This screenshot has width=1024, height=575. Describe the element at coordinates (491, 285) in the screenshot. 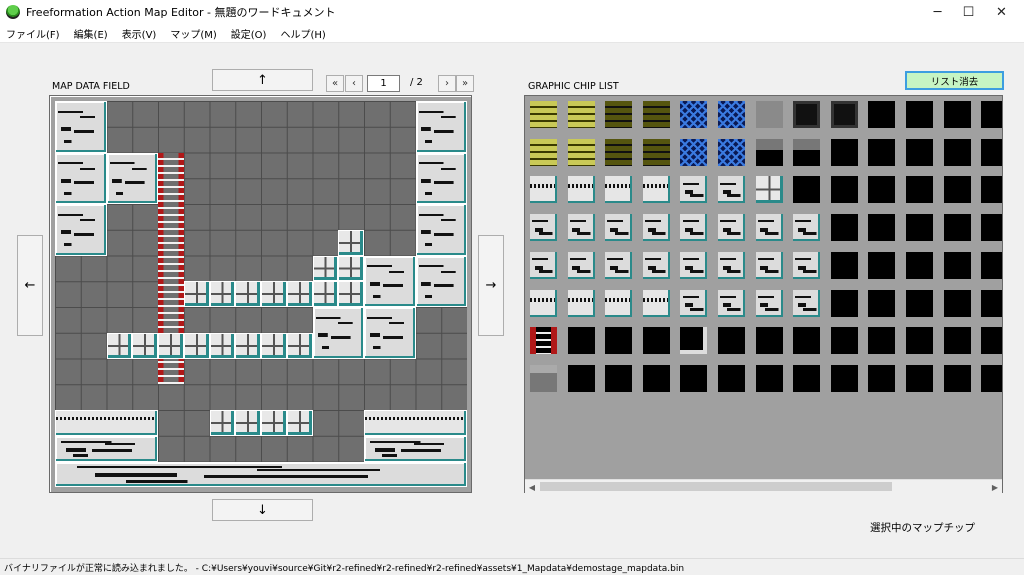

I see `scroll-right-button: →` at that location.